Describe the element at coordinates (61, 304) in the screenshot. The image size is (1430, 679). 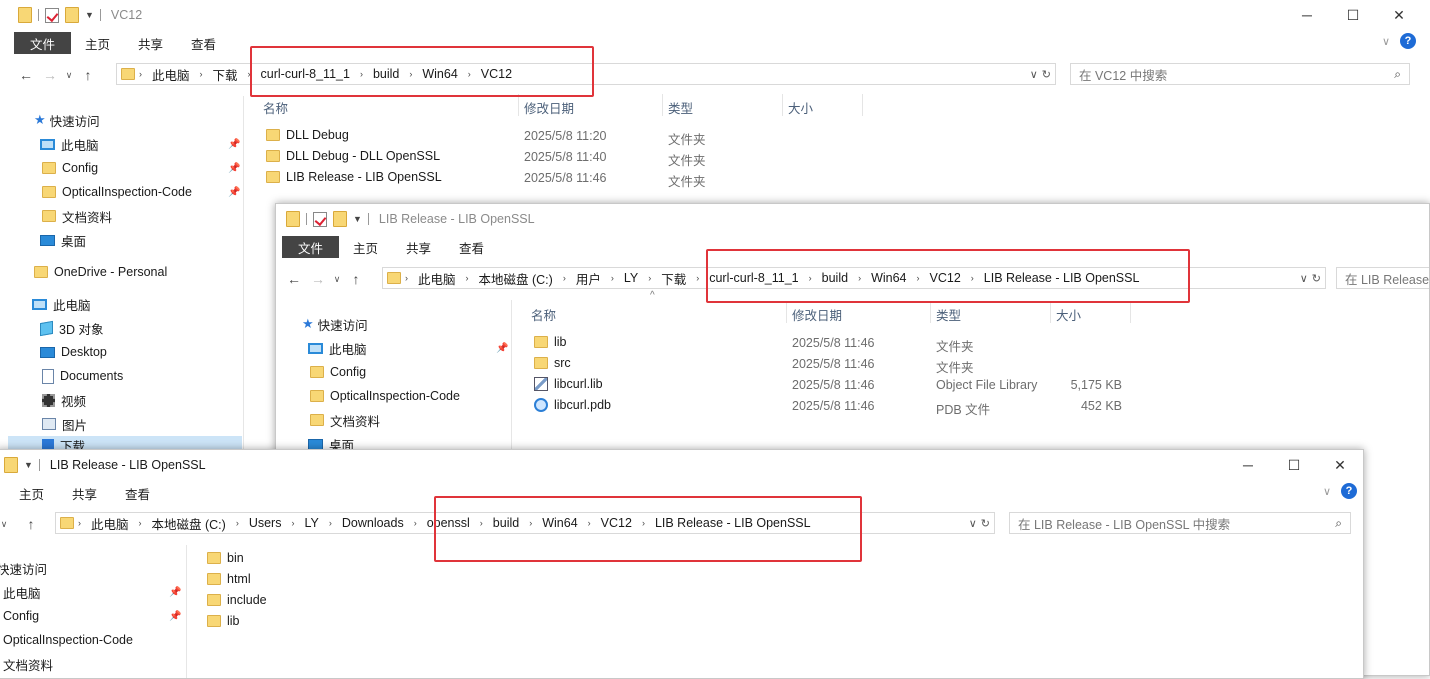
I see `sidebar-item-this-pc-root: 此电脑` at that location.